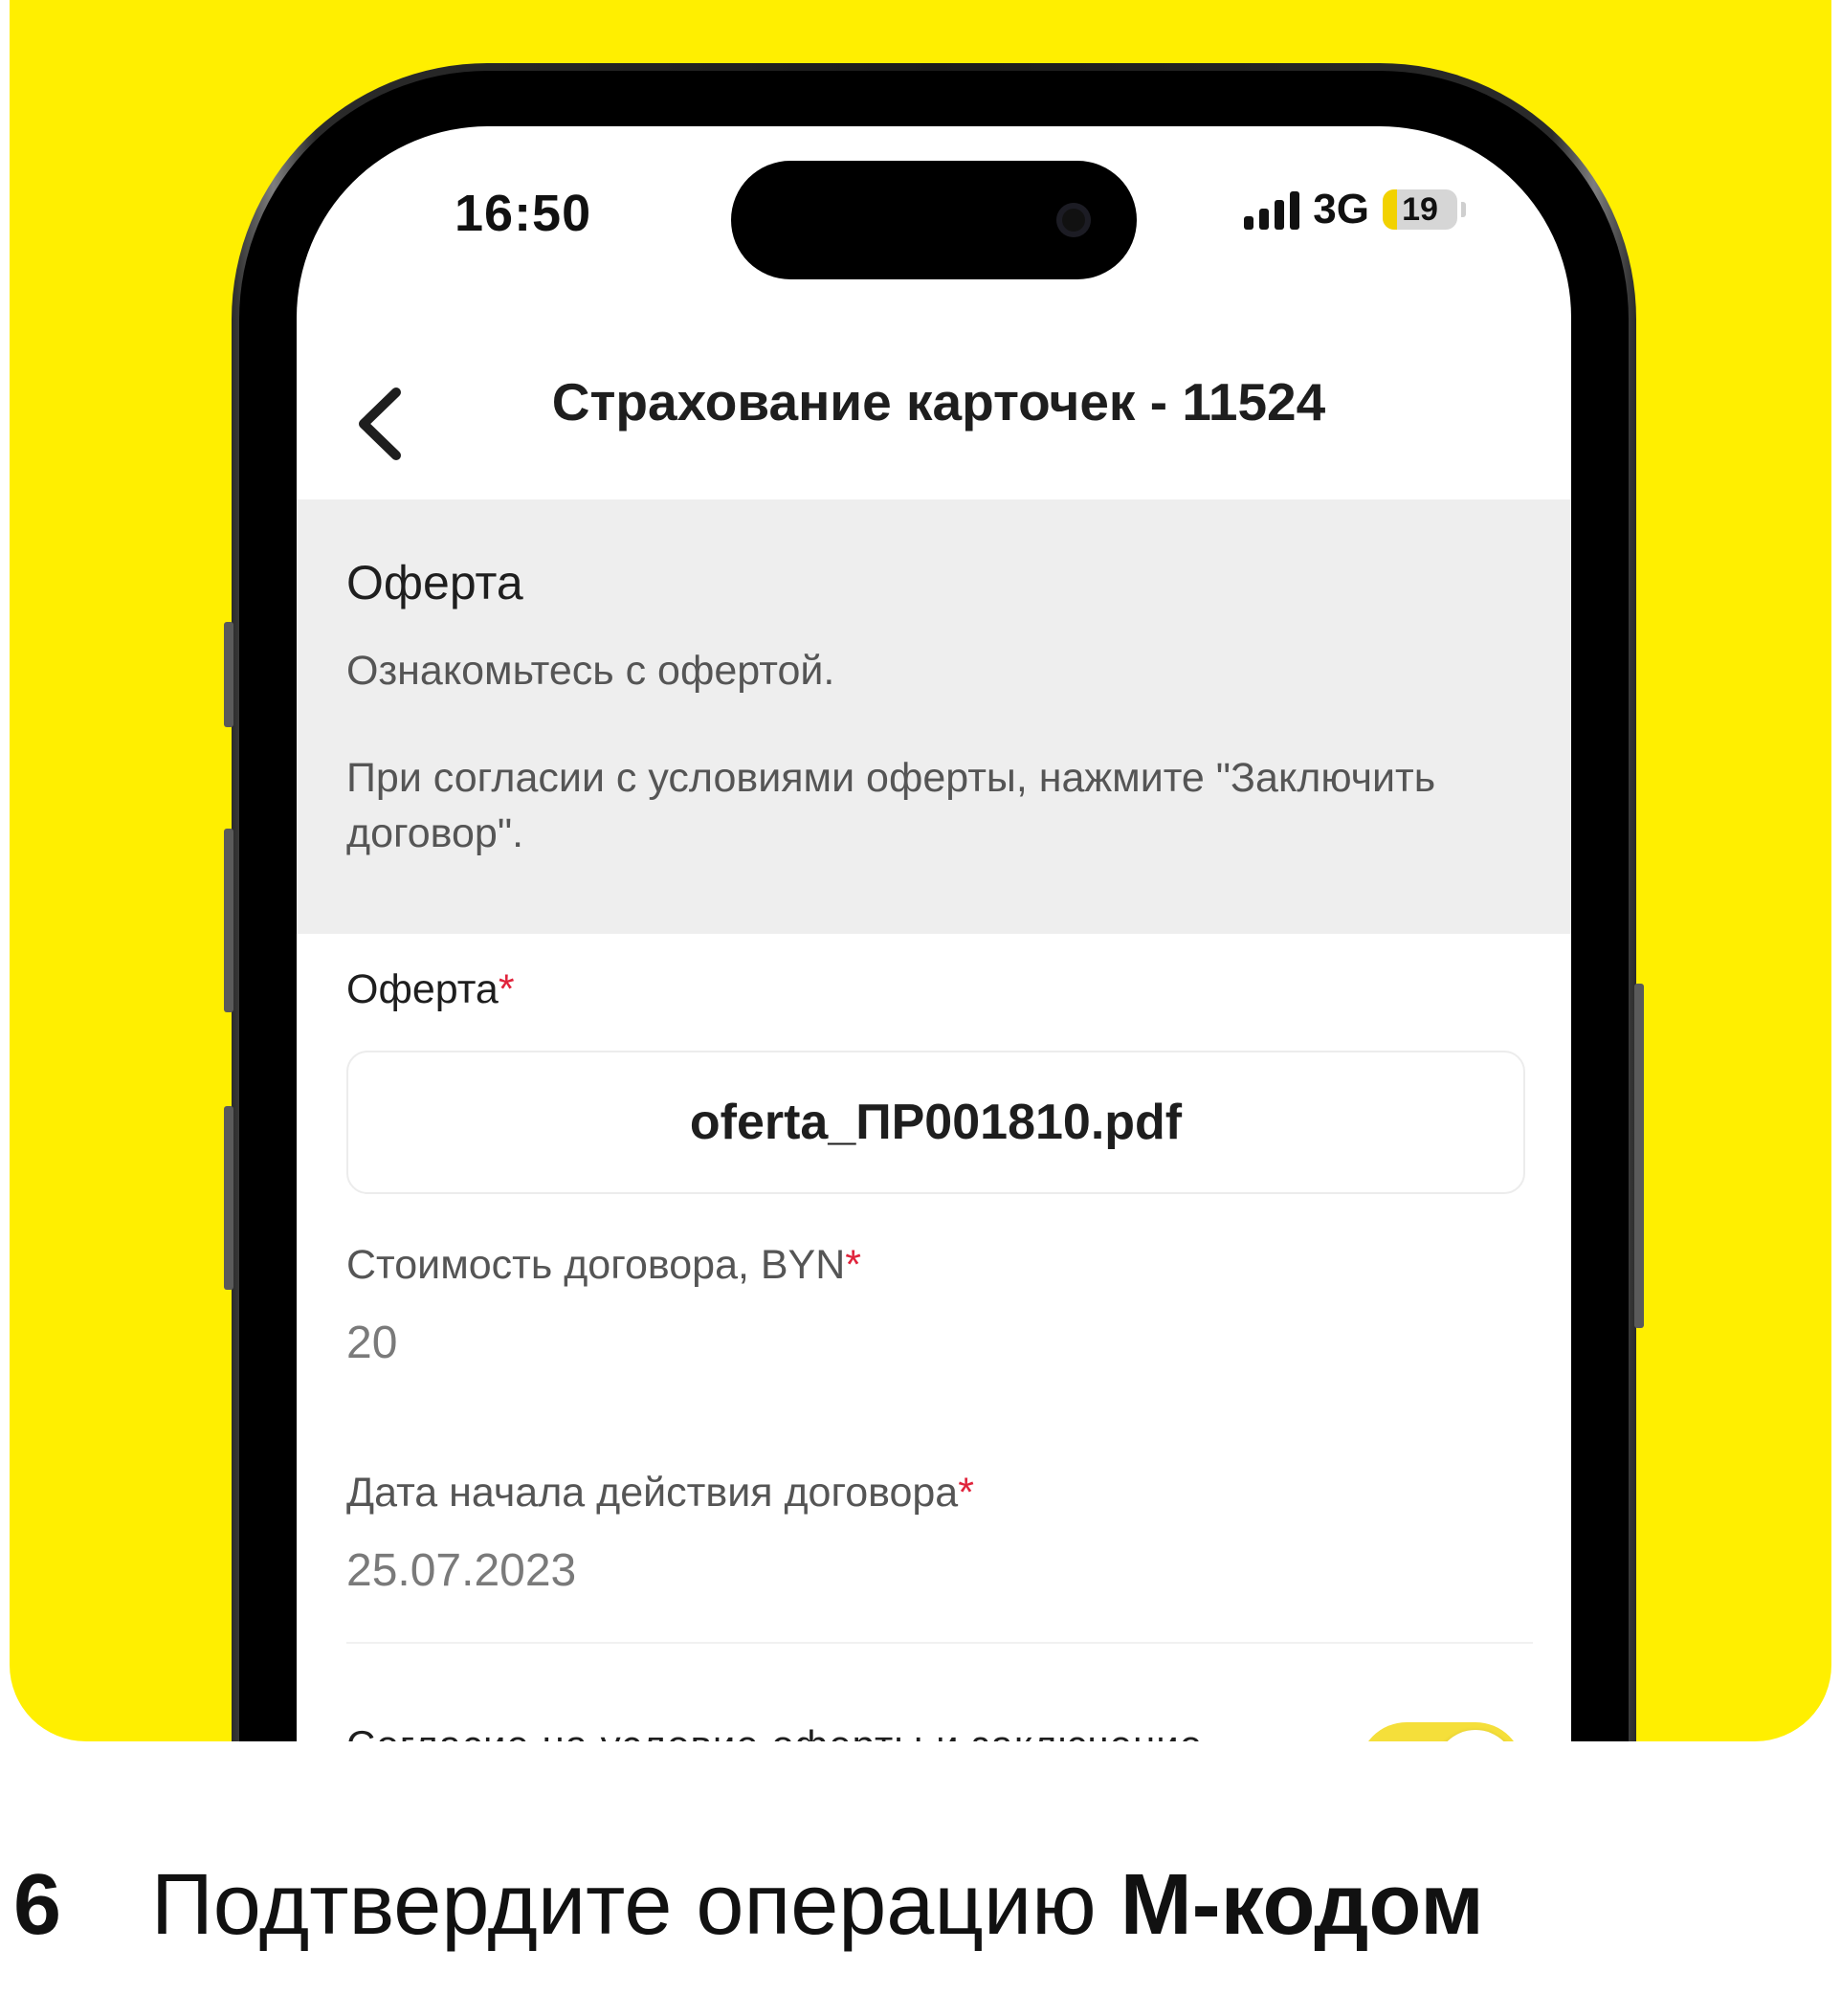 Image resolution: width=1841 pixels, height=2016 pixels. Describe the element at coordinates (1463, 209) in the screenshot. I see `battery-tip` at that location.